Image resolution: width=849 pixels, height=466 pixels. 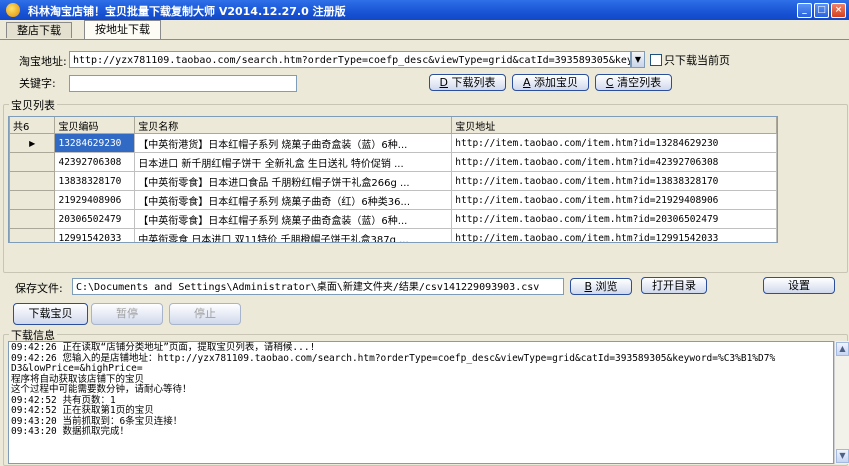 I want to click on url-dropdown-button: ▼, so click(x=638, y=59).